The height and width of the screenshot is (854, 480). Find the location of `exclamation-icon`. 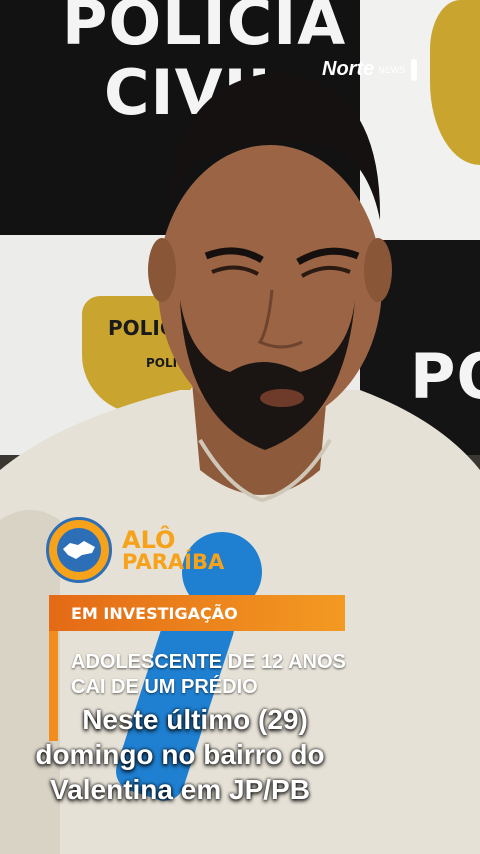

exclamation-icon is located at coordinates (414, 69).